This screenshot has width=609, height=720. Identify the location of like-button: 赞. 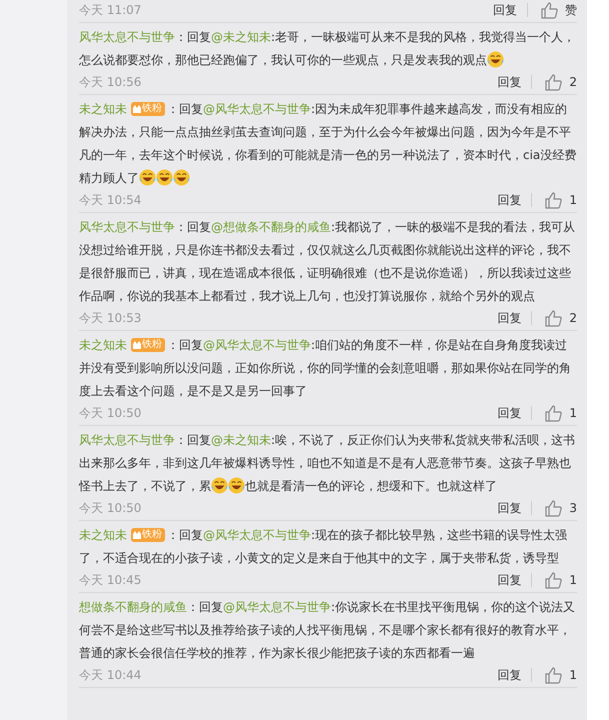
(558, 10).